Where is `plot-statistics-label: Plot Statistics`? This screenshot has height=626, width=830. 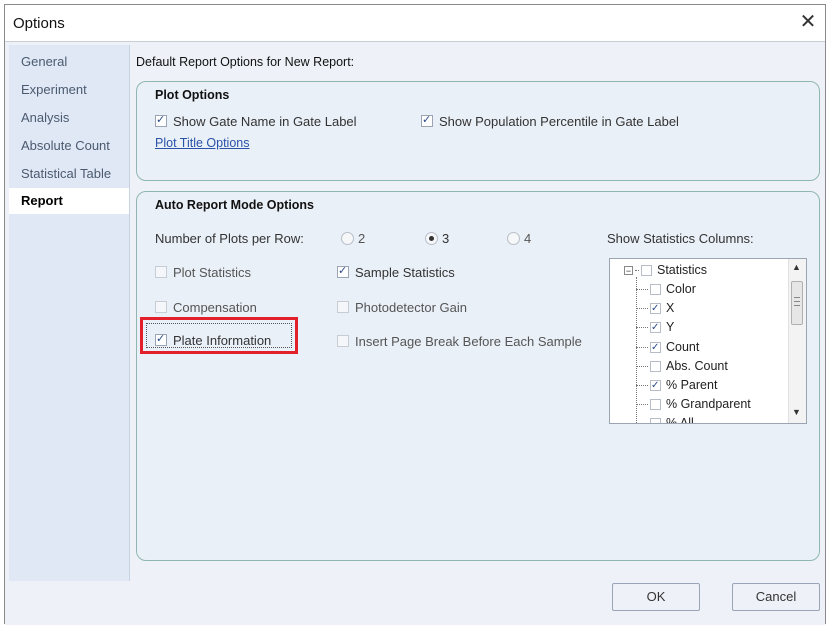 plot-statistics-label: Plot Statistics is located at coordinates (212, 272).